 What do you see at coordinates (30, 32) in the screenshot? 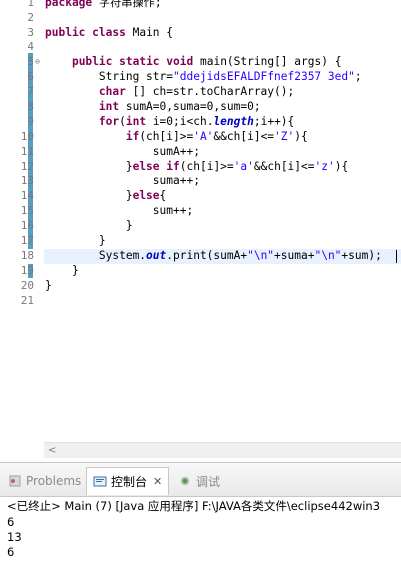
I see `line-number: 3` at bounding box center [30, 32].